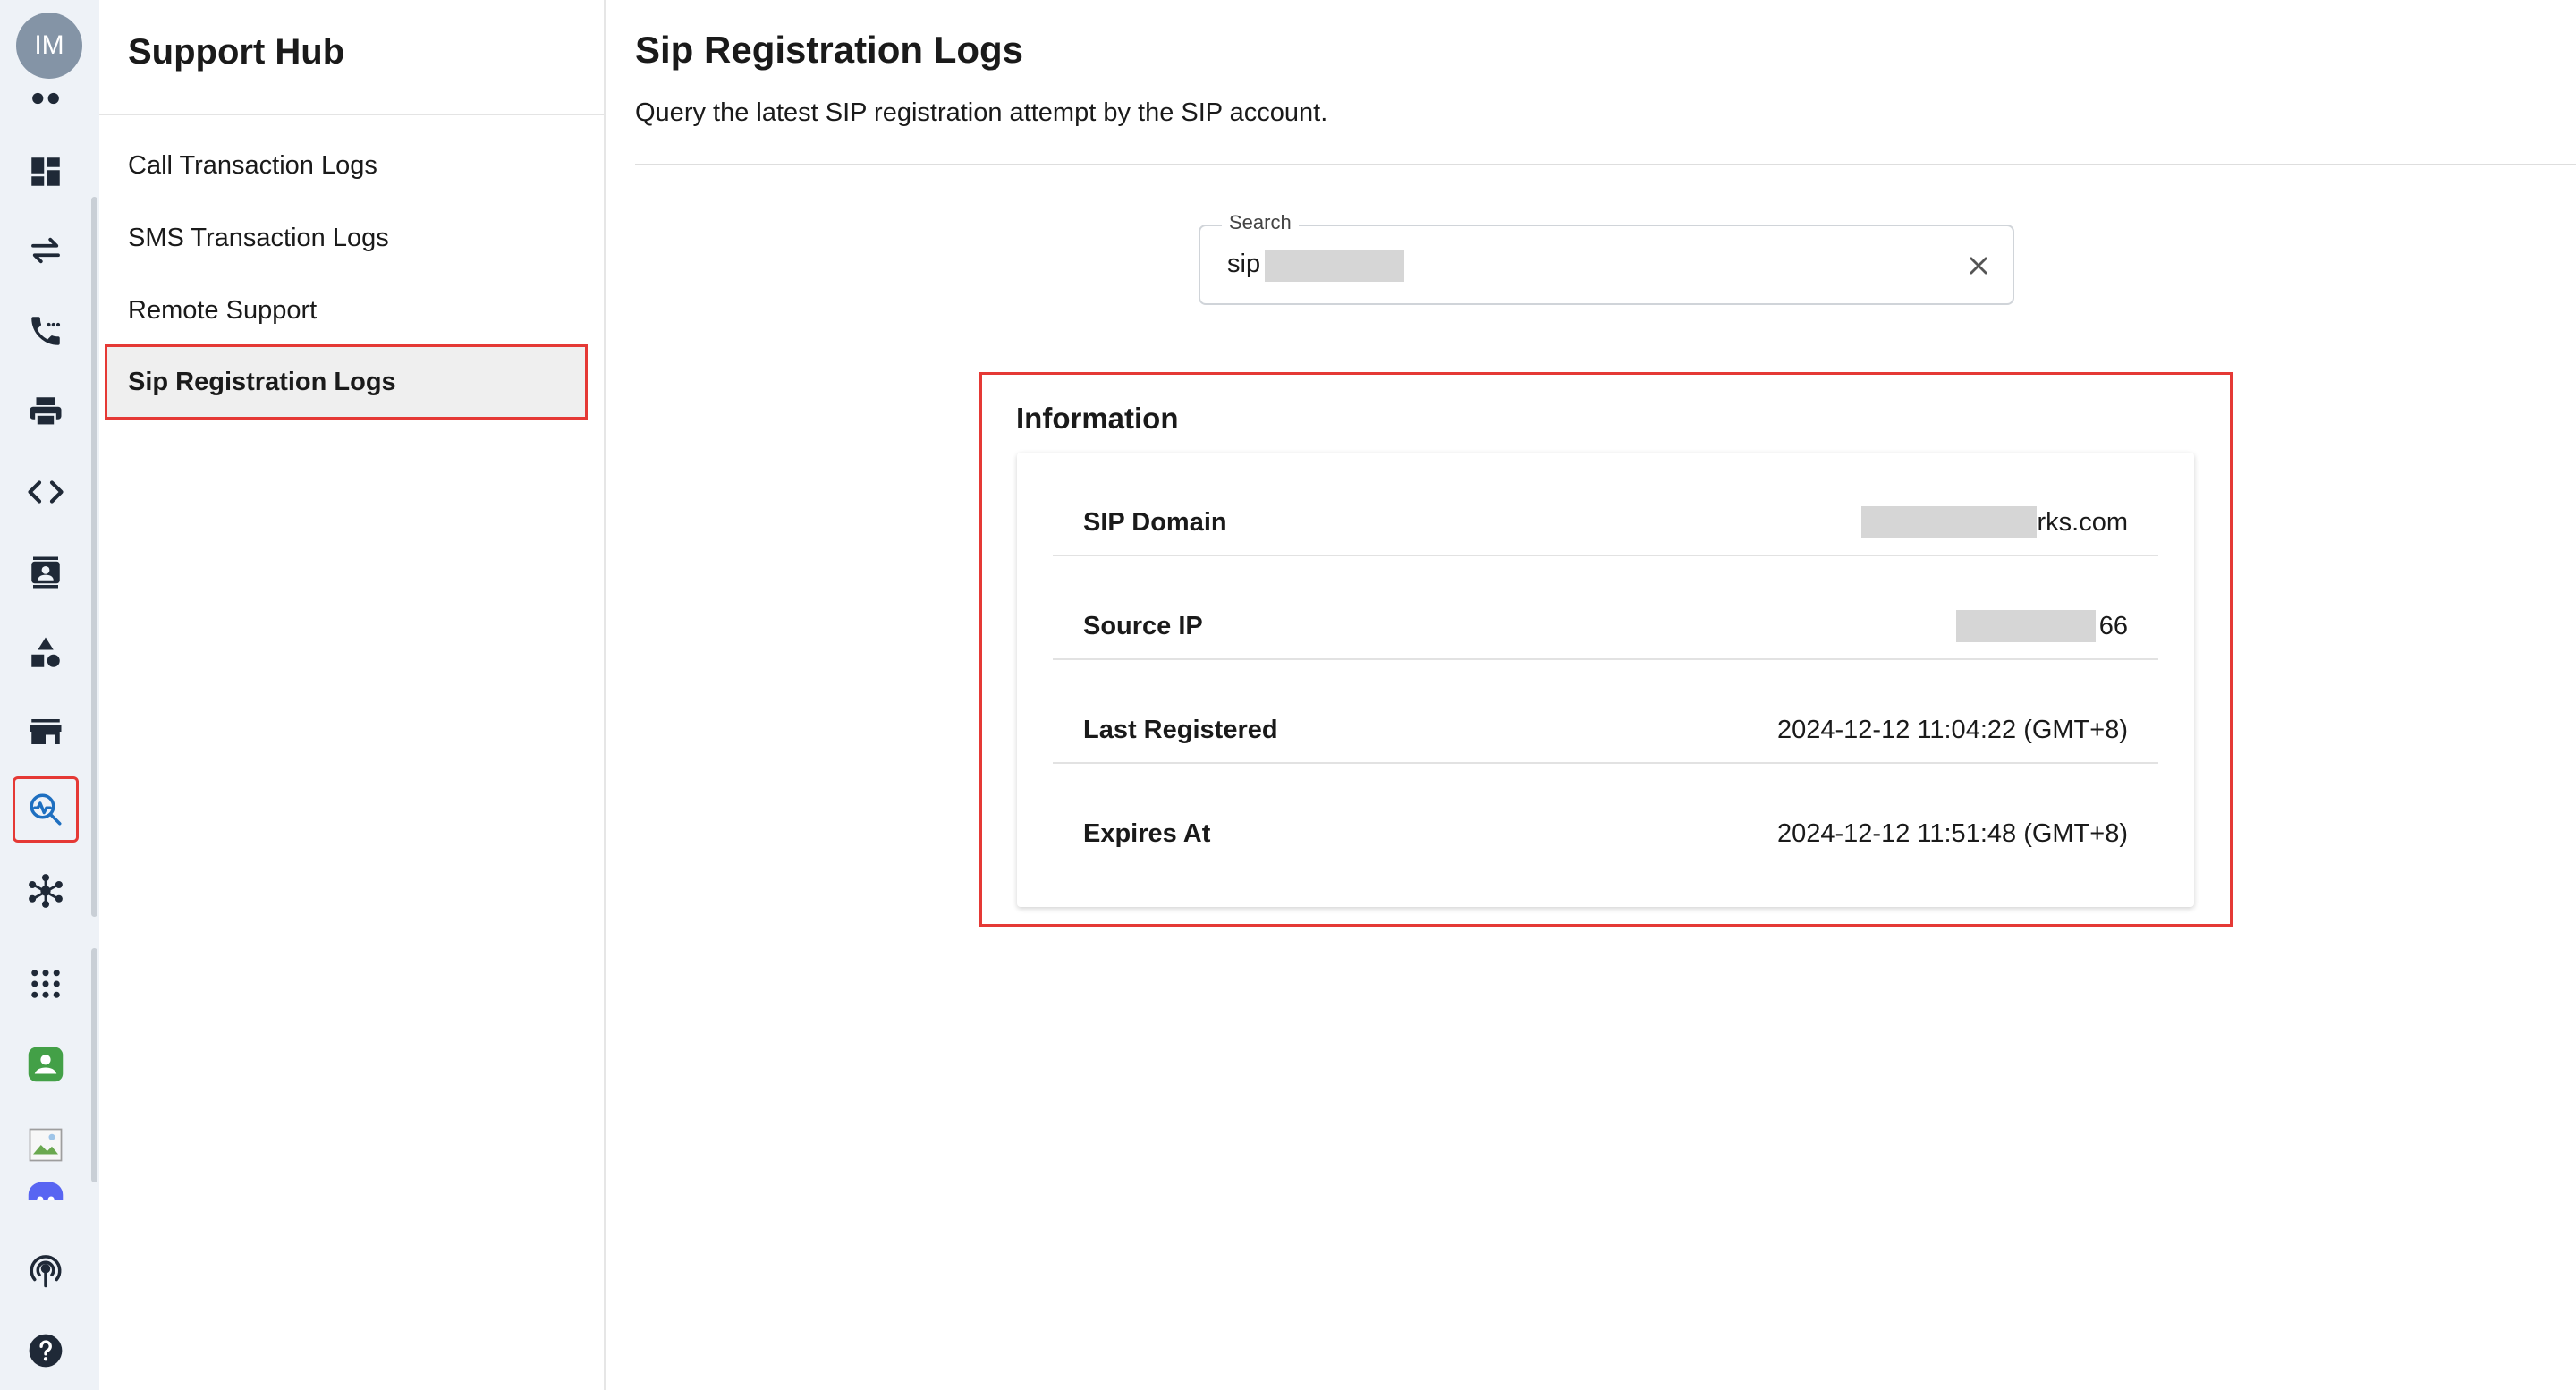  What do you see at coordinates (1605, 164) in the screenshot?
I see `header-divider` at bounding box center [1605, 164].